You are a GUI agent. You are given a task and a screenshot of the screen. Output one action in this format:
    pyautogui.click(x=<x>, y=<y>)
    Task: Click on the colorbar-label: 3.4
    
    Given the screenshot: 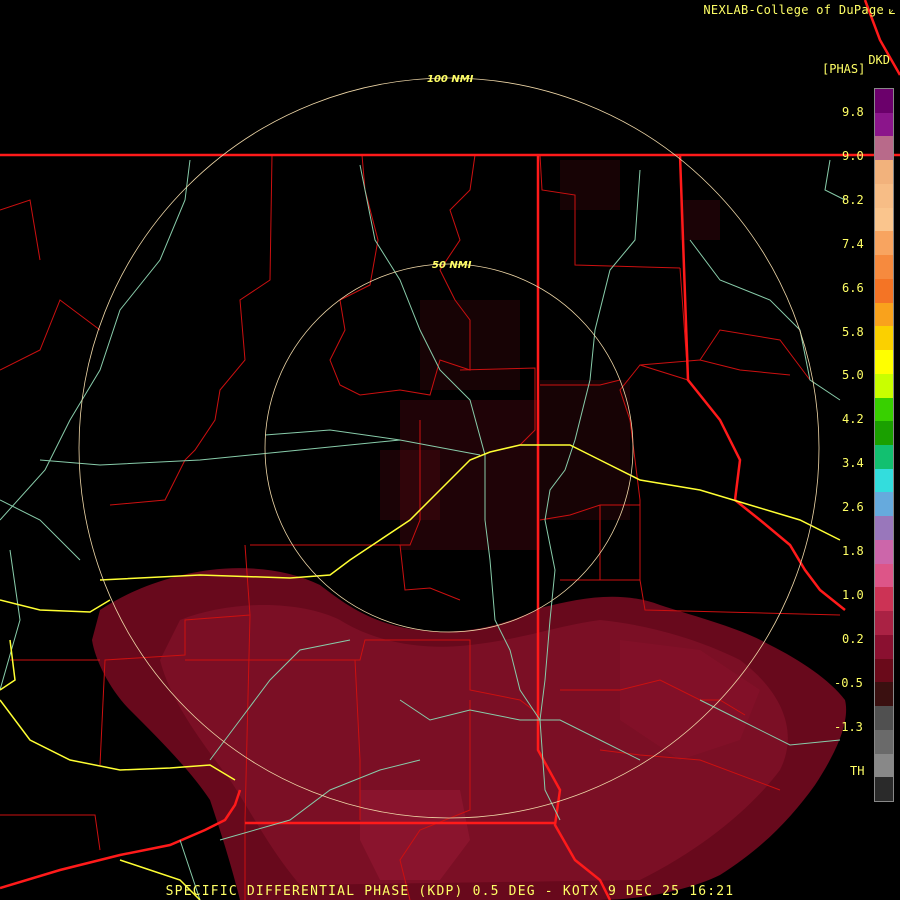 What is the action you would take?
    pyautogui.click(x=853, y=463)
    